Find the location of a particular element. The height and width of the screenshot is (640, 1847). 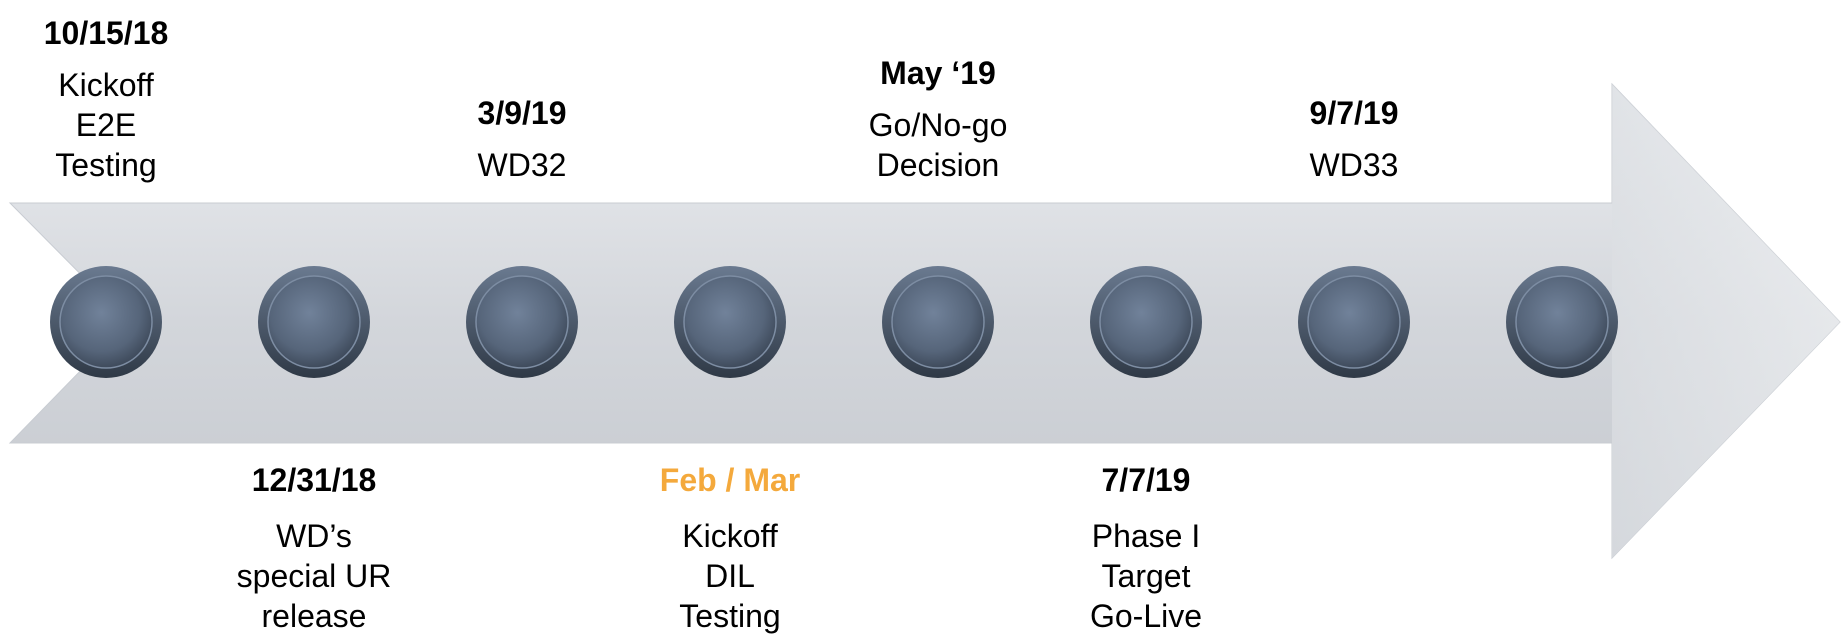

milestone-description: WD’s special UR release is located at coordinates (314, 576).